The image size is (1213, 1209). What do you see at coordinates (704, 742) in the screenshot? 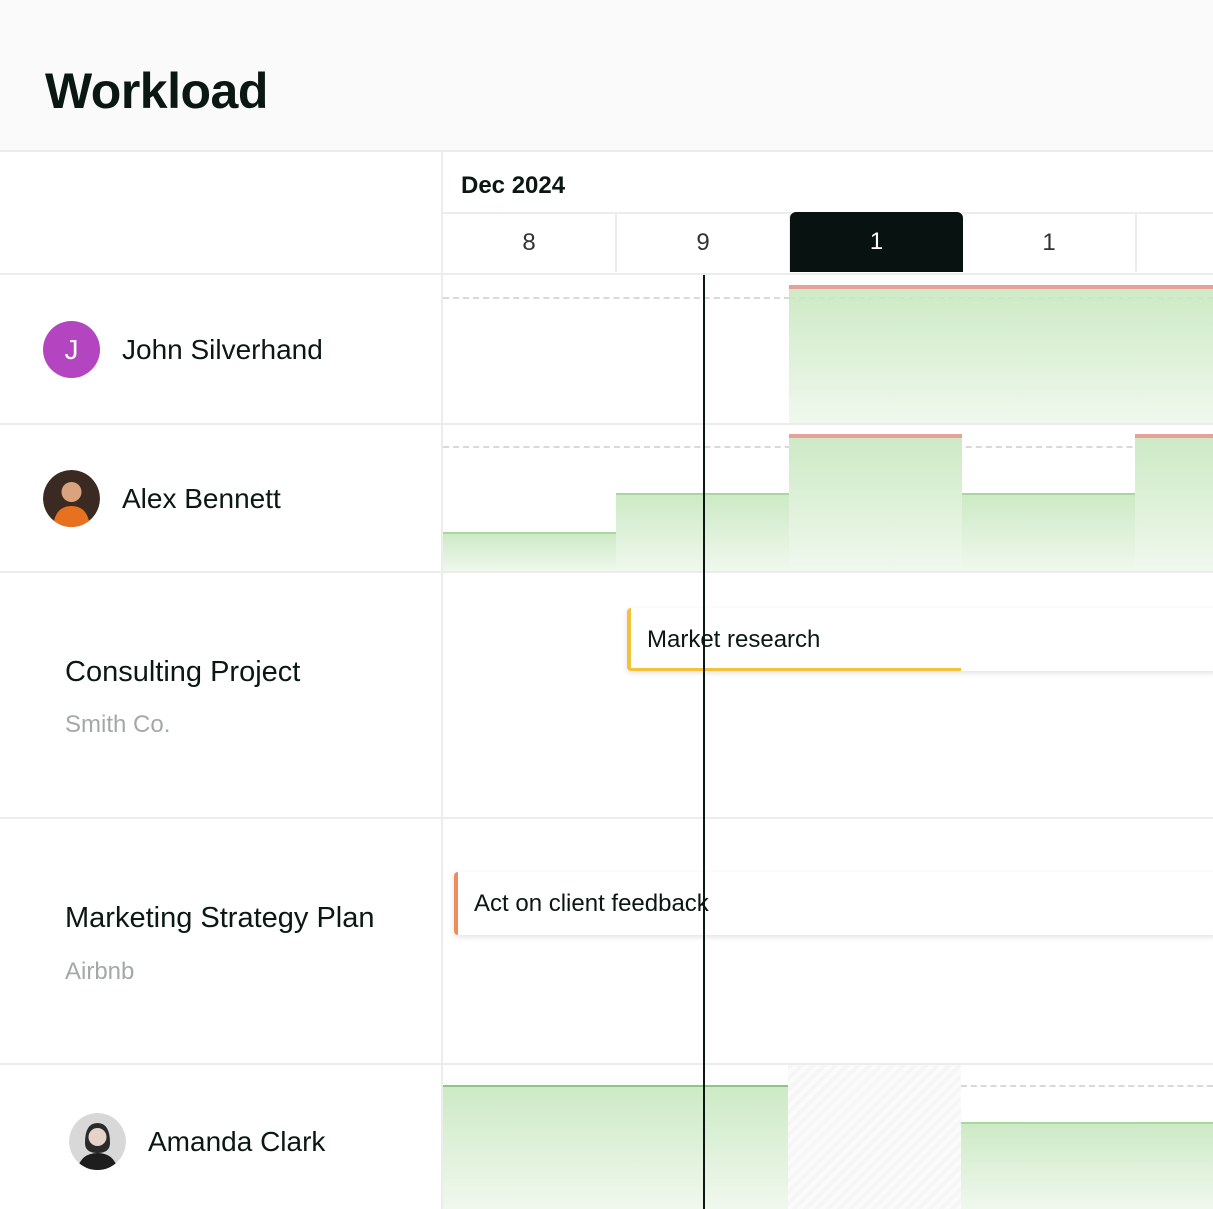
I see `today-marker` at bounding box center [704, 742].